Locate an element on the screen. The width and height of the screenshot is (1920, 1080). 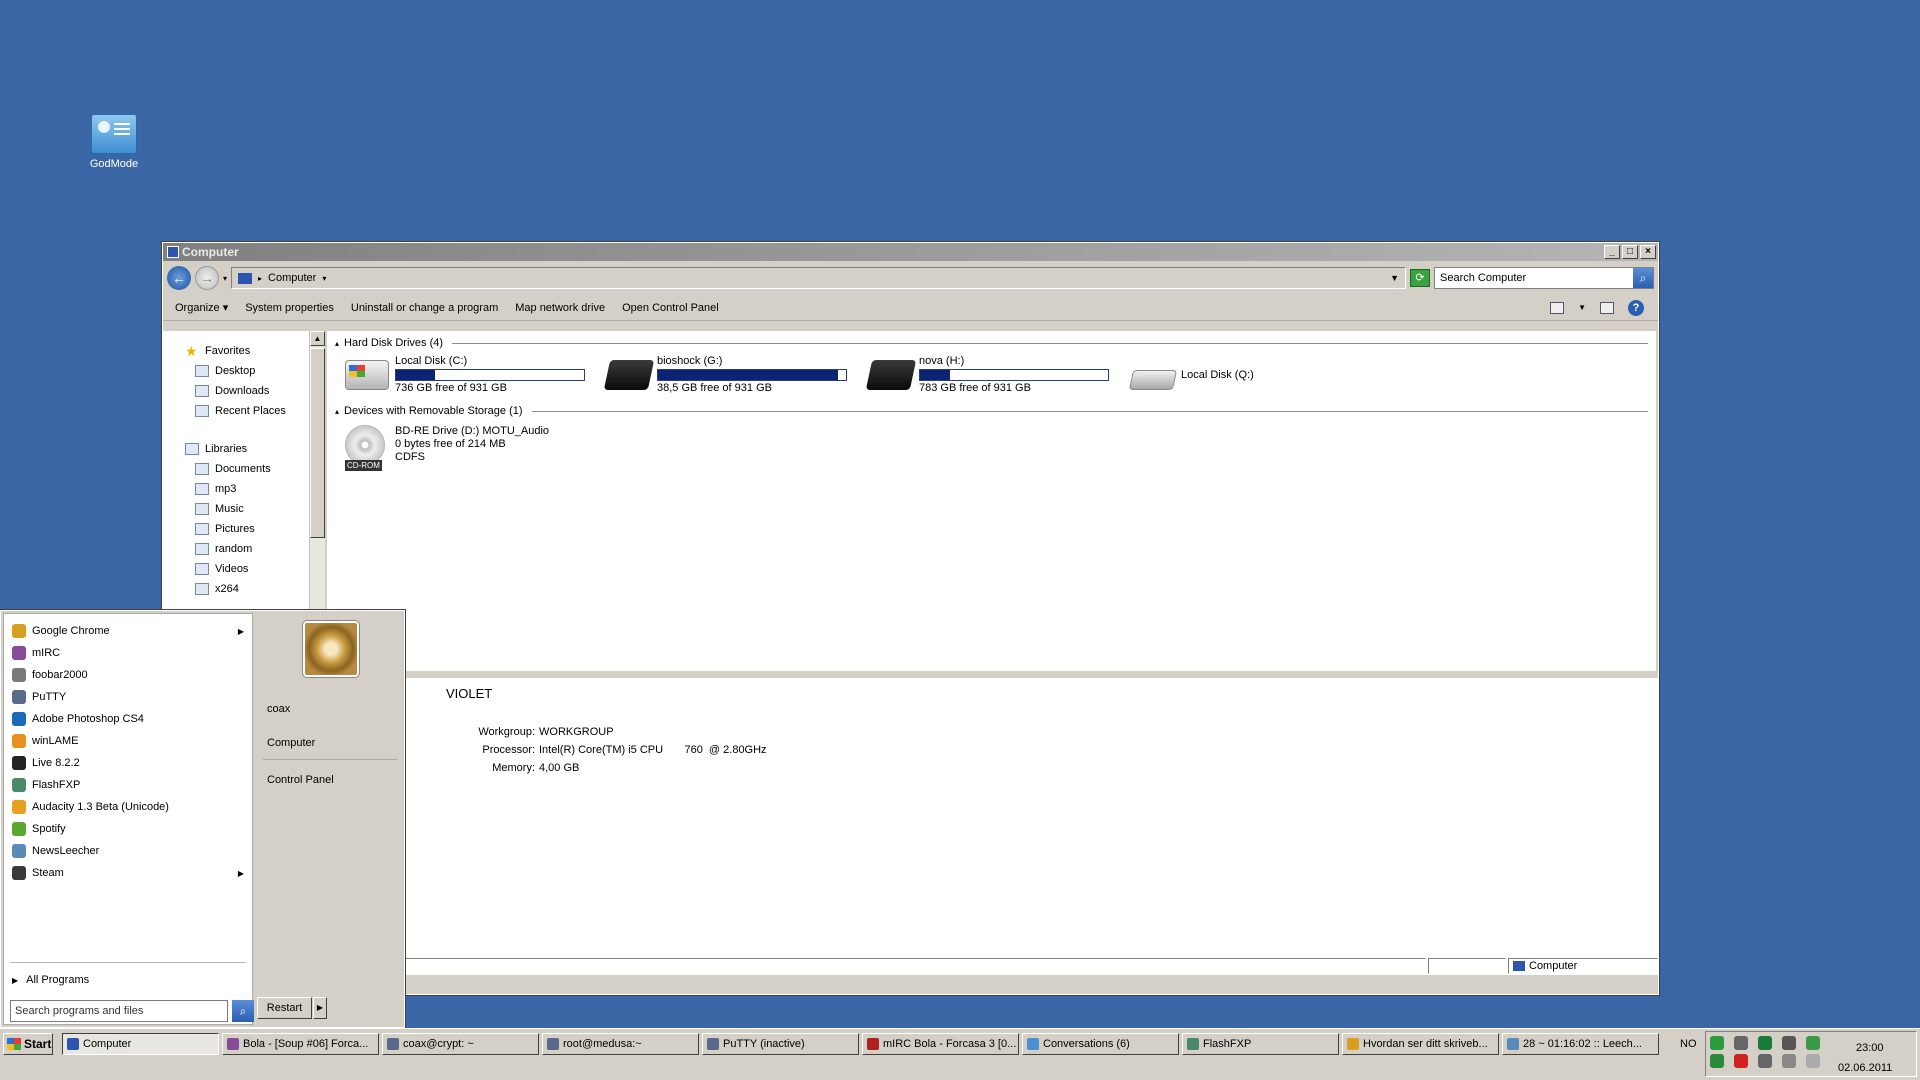
start-menu-program: Google Chrome ▶ is located at coordinates (128, 631).